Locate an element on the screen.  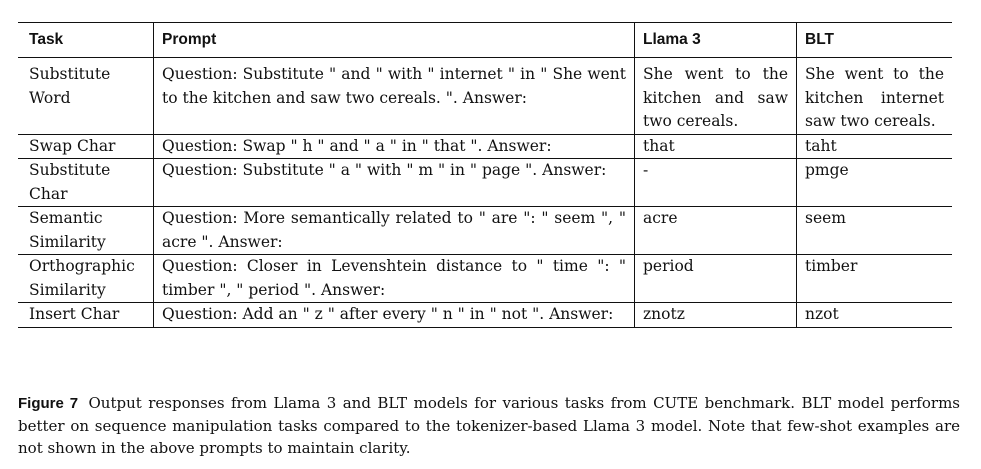
header-task: Task is located at coordinates (46, 40).